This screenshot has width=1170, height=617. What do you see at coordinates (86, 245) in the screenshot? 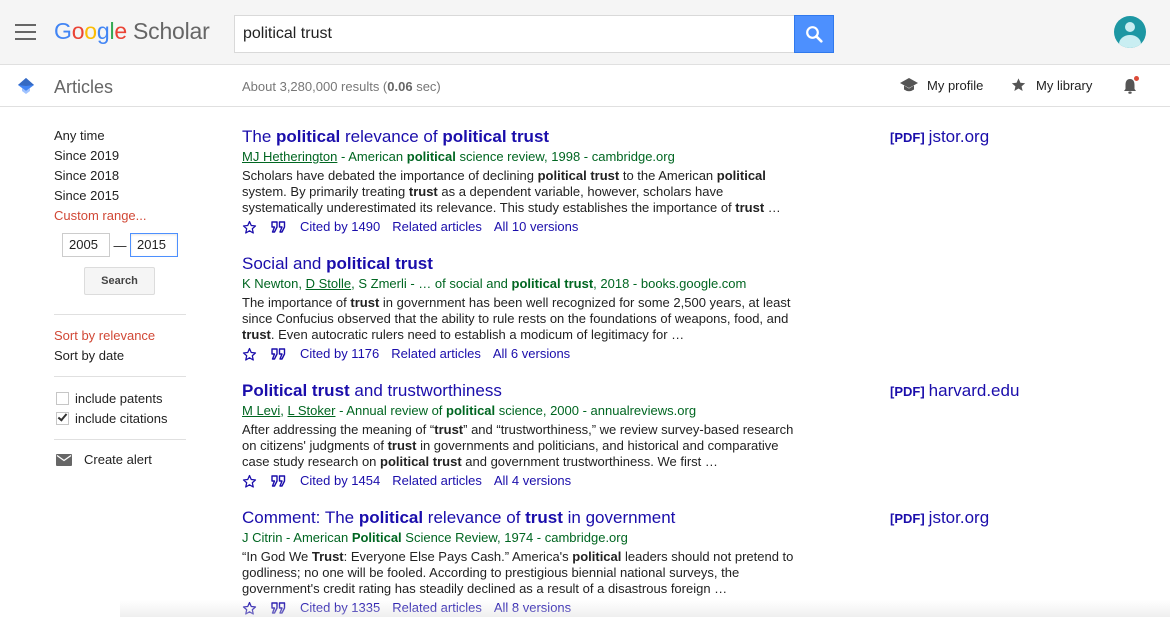
I see `year-from-input: 2005` at bounding box center [86, 245].